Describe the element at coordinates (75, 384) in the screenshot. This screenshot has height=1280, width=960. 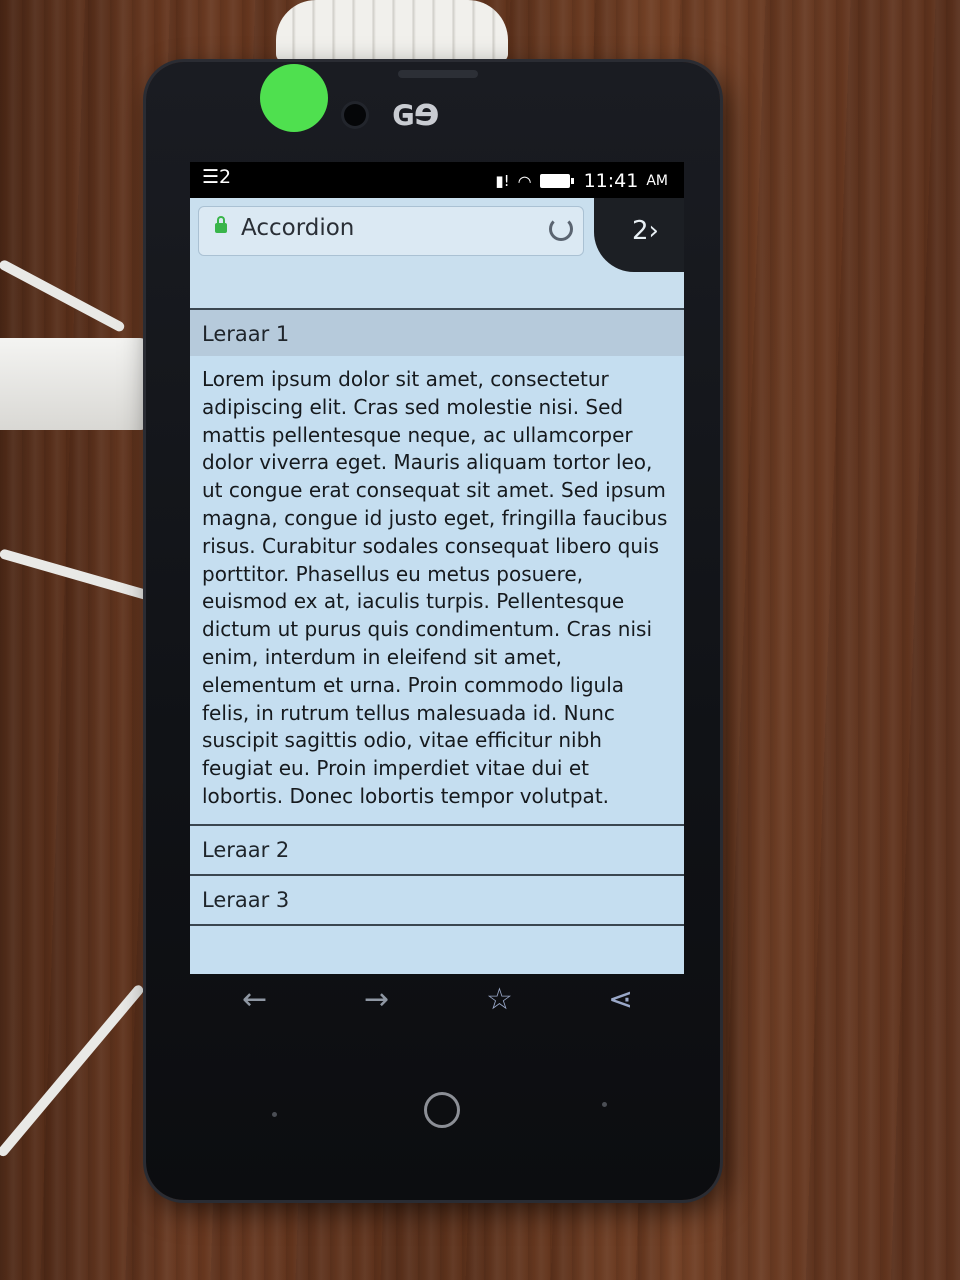
I see `usb-connector` at that location.